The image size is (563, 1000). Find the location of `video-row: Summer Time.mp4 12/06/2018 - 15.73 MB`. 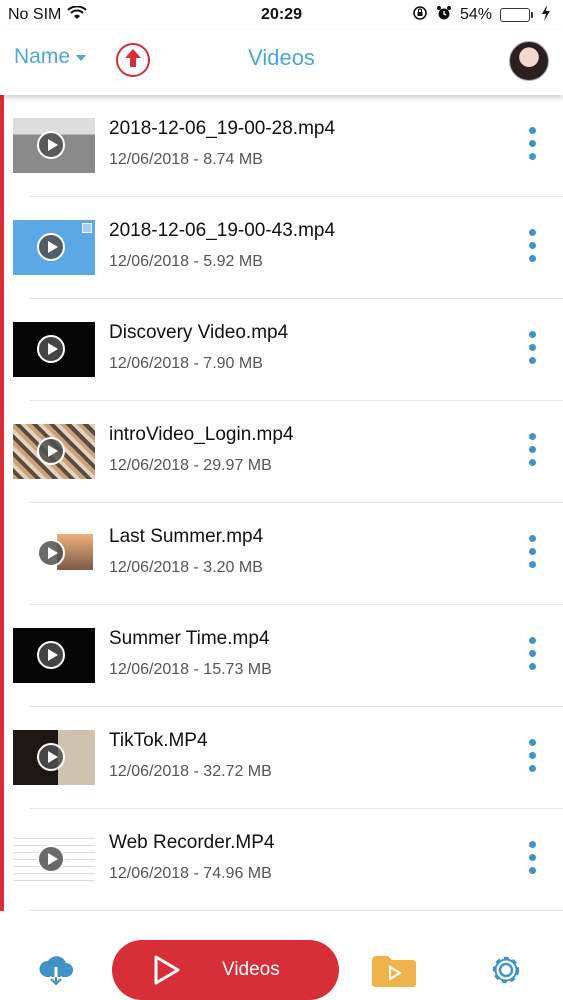

video-row: Summer Time.mp4 12/06/2018 - 15.73 MB is located at coordinates (281, 656).